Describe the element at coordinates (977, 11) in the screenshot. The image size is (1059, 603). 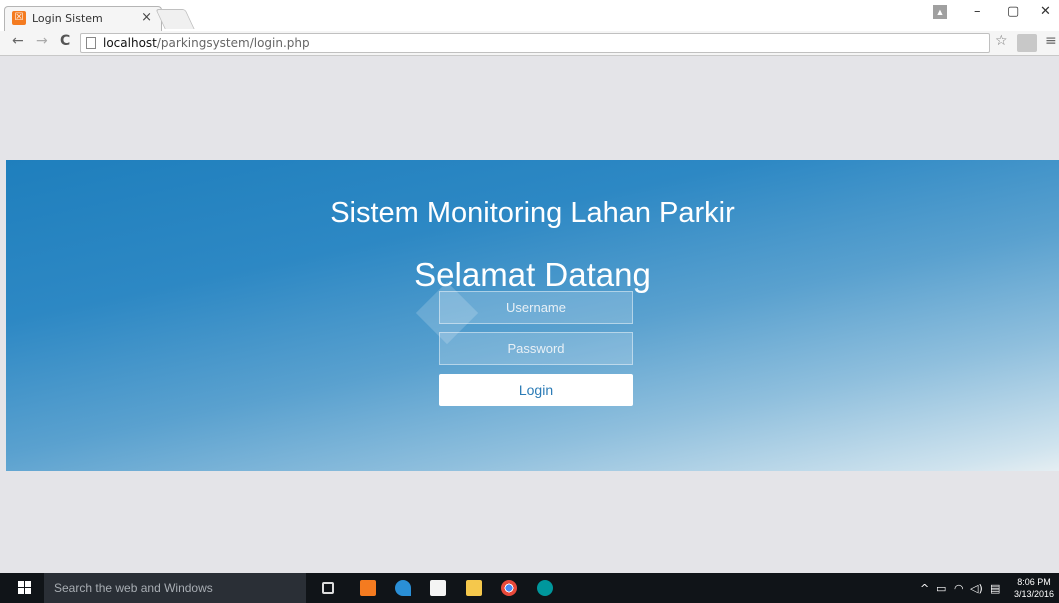
I see `minimize-button: –` at that location.